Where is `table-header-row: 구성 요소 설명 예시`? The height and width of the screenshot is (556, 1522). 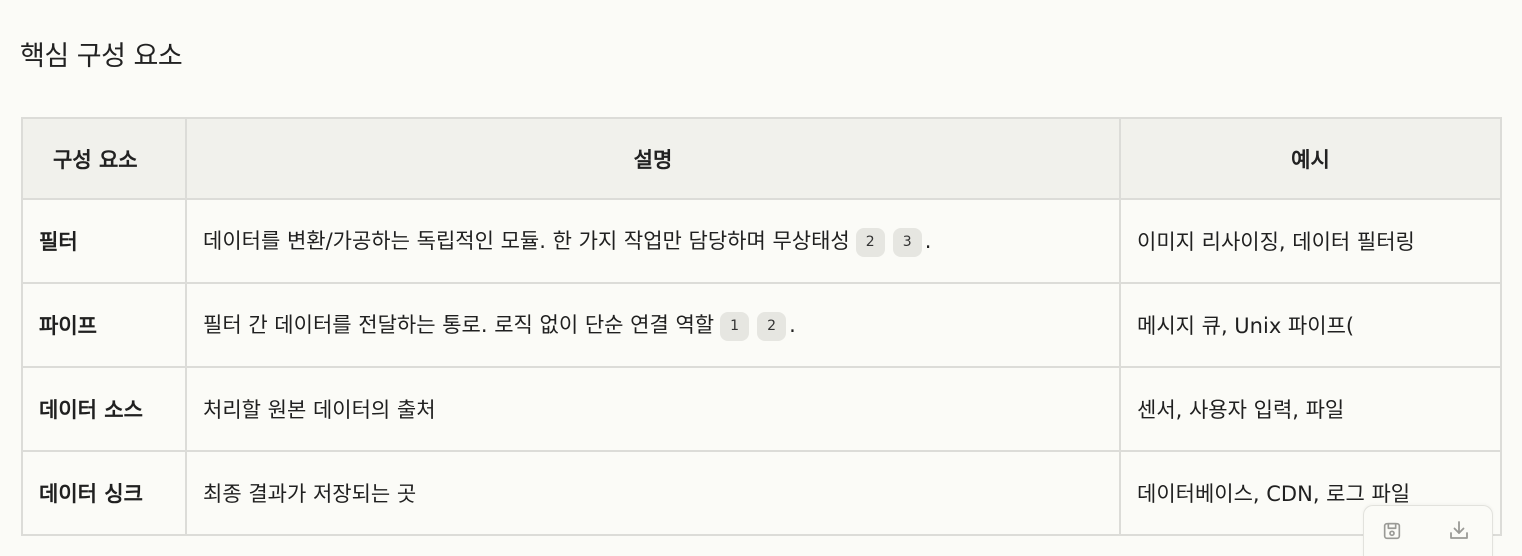
table-header-row: 구성 요소 설명 예시 is located at coordinates (761, 158).